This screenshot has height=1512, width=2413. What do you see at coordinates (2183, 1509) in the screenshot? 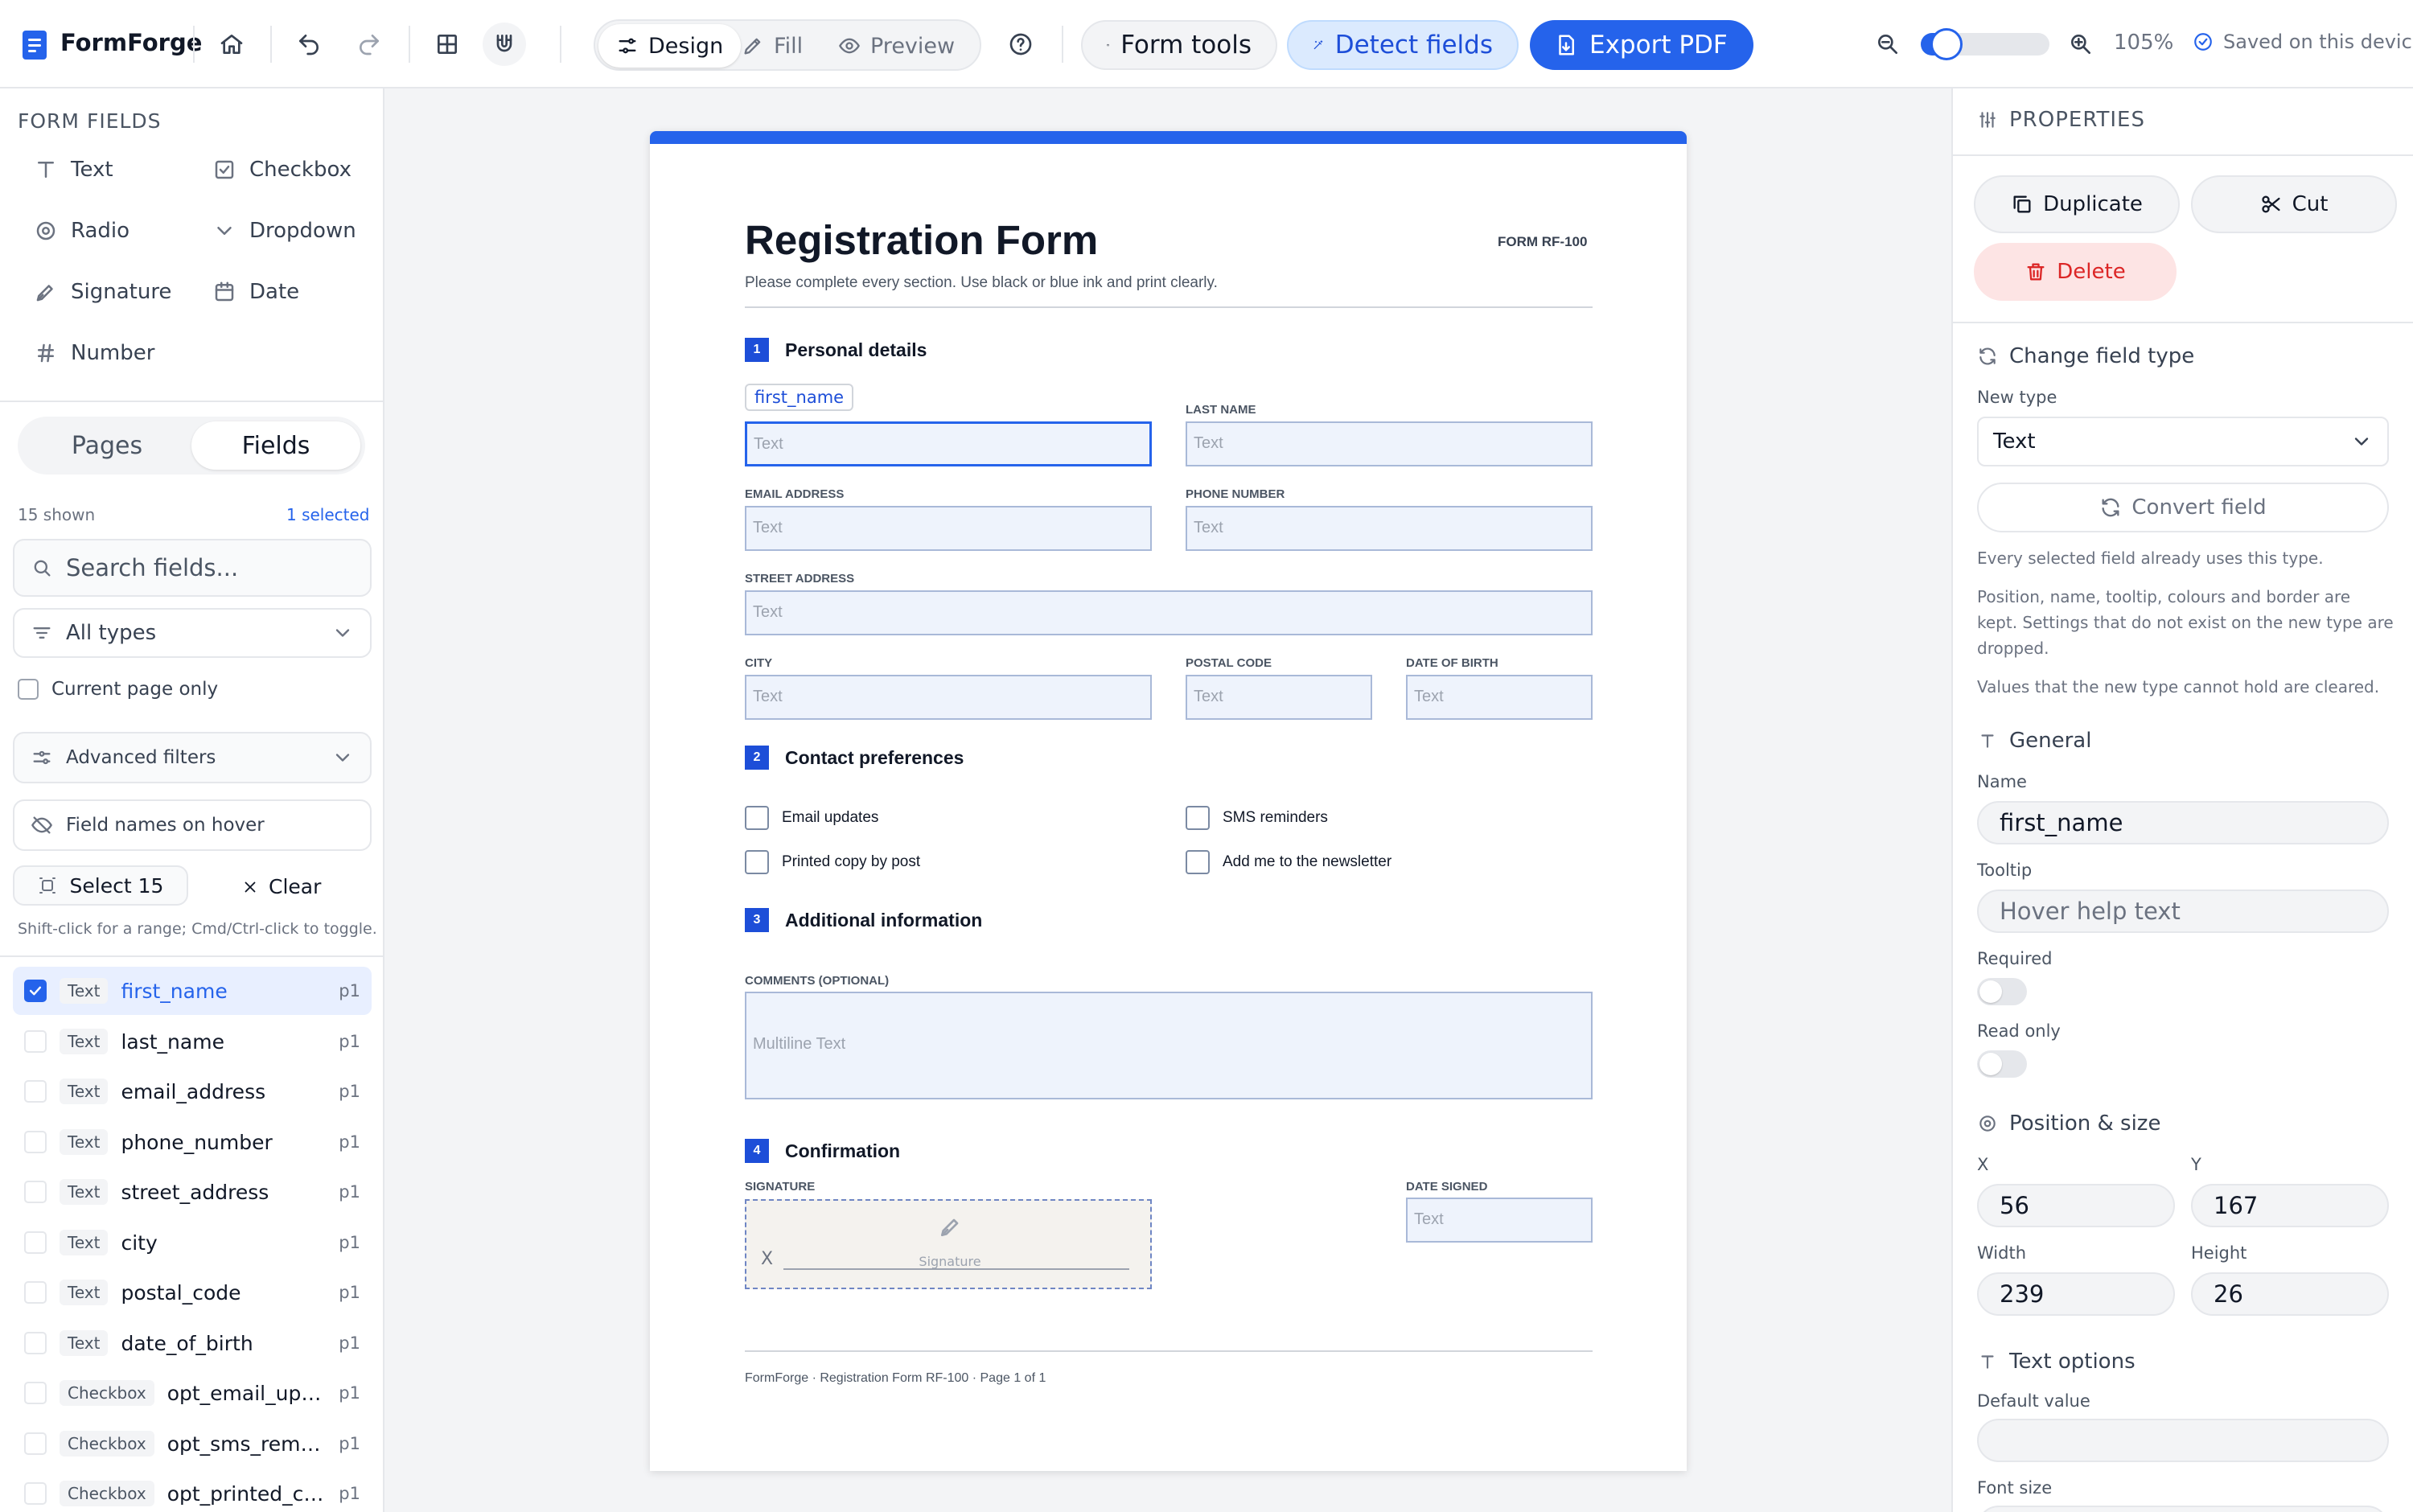
I see `font-size-input` at bounding box center [2183, 1509].